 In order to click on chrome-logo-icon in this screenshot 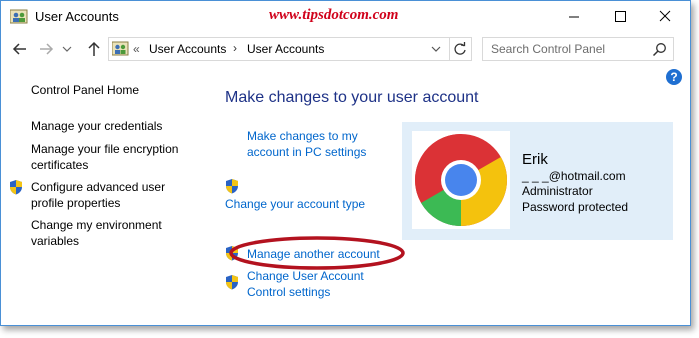, I will do `click(461, 180)`.